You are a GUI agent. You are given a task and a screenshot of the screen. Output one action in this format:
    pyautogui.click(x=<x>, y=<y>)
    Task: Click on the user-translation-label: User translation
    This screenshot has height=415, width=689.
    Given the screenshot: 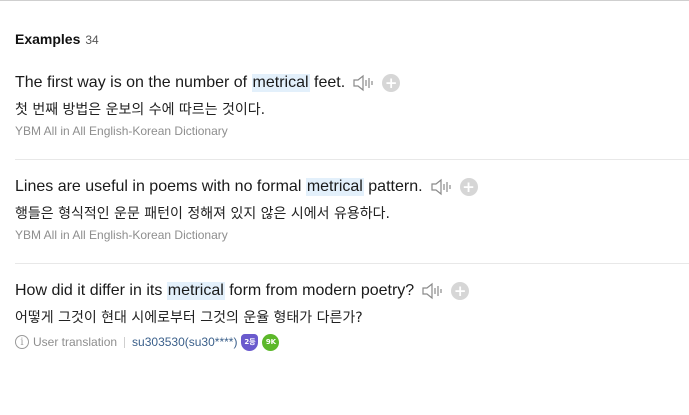 What is the action you would take?
    pyautogui.click(x=75, y=342)
    